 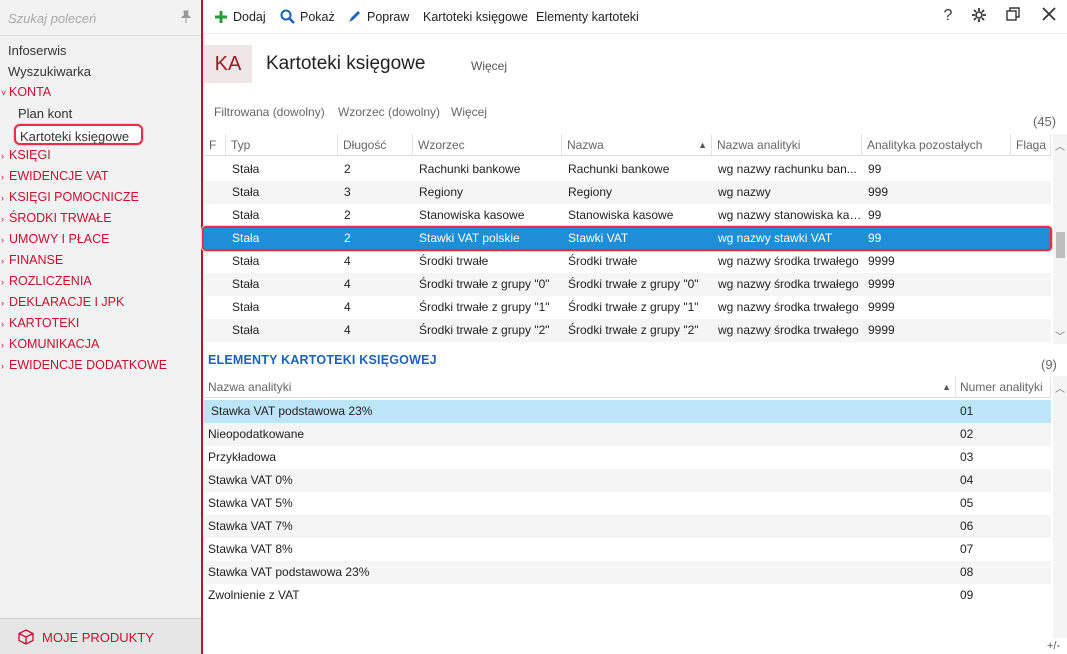 I want to click on list-item: Stawka VAT 0% 04, so click(x=627, y=480).